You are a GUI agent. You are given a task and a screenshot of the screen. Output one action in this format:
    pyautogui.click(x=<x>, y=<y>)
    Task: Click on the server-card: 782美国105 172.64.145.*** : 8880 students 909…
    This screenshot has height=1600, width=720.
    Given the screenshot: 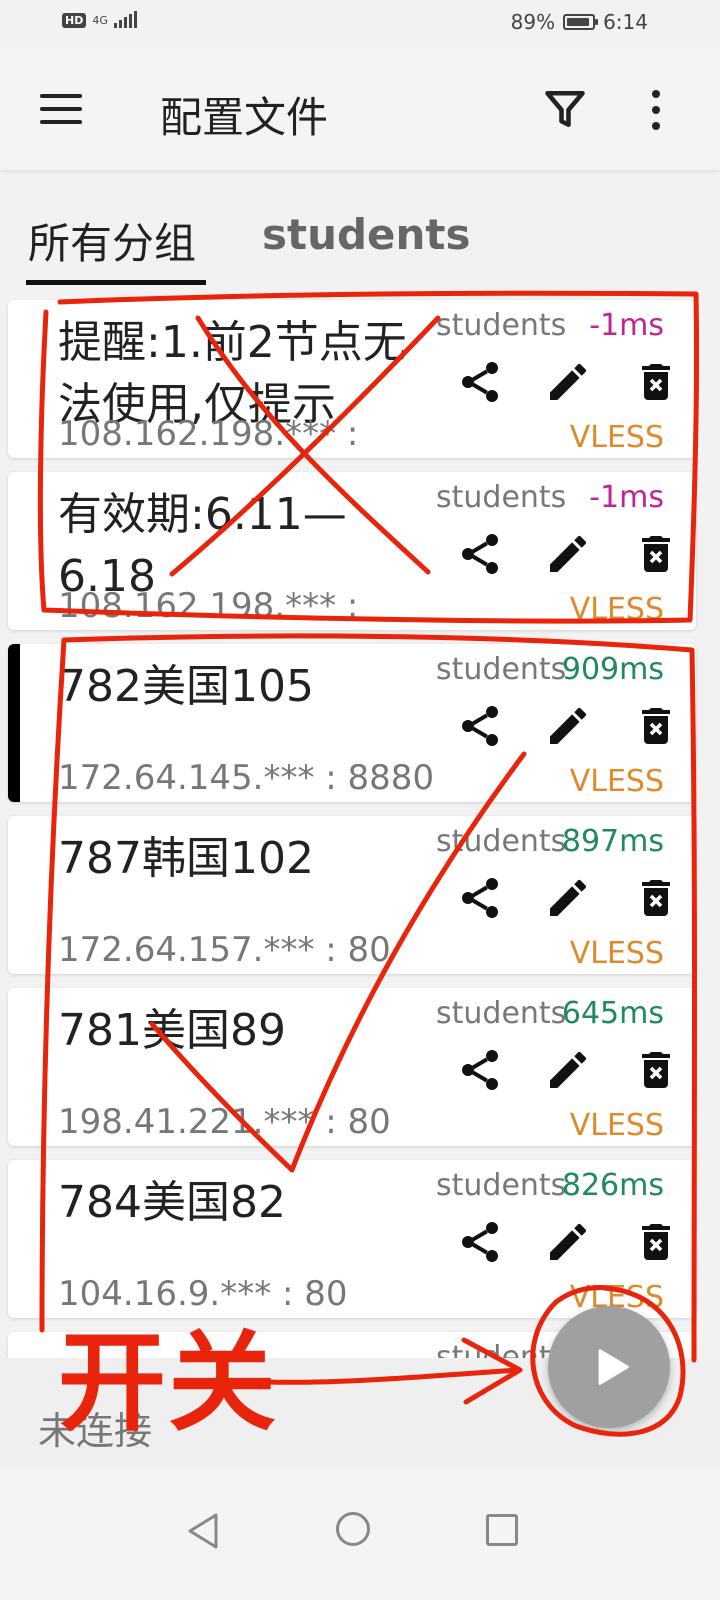 What is the action you would take?
    pyautogui.click(x=352, y=723)
    